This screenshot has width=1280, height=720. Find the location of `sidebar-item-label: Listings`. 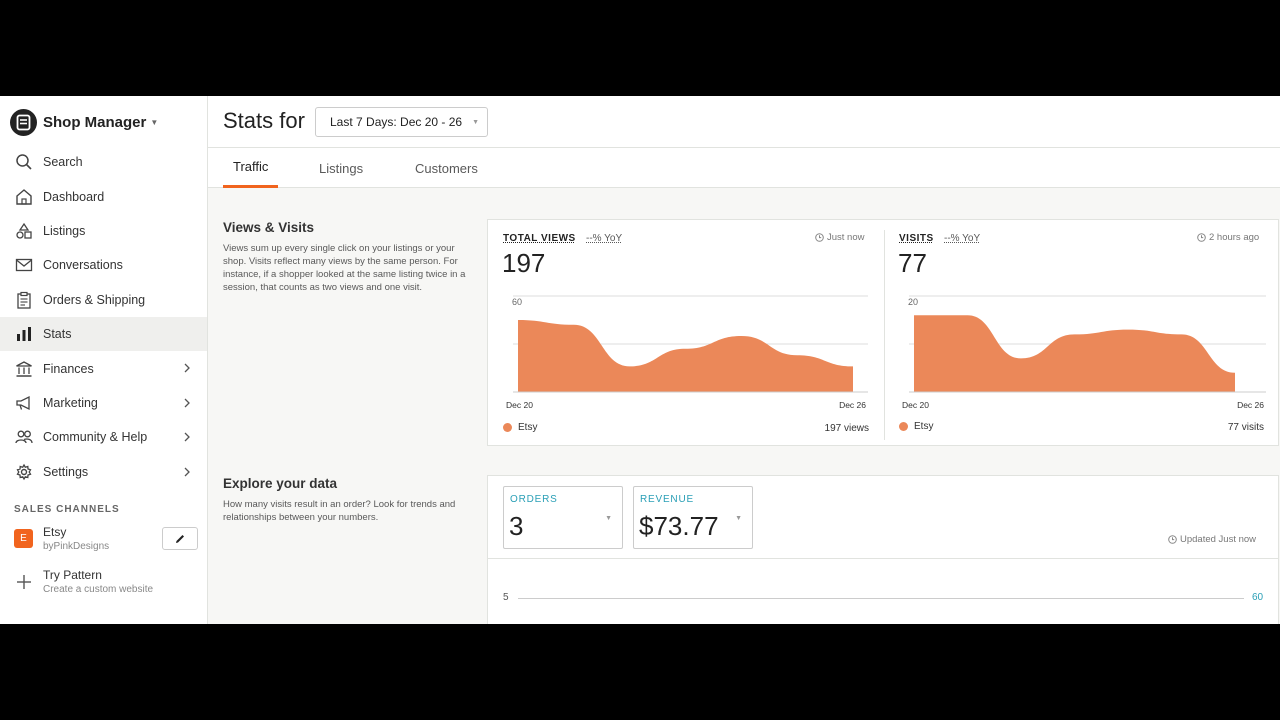

sidebar-item-label: Listings is located at coordinates (64, 230).